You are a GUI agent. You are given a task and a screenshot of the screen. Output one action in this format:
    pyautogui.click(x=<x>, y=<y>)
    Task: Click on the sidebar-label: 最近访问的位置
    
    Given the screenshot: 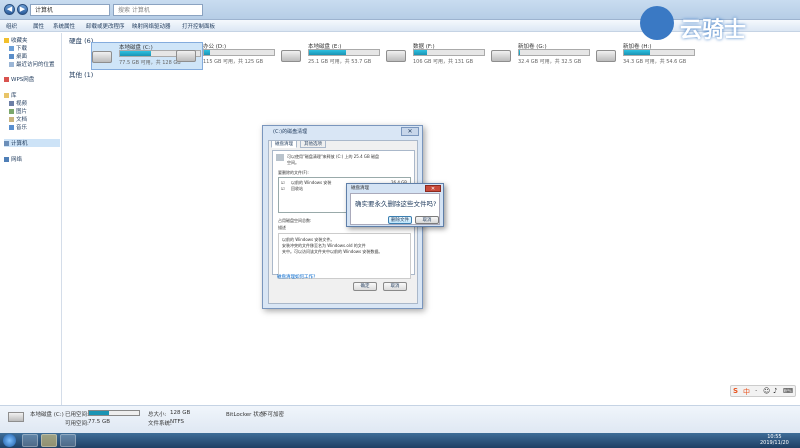 What is the action you would take?
    pyautogui.click(x=35, y=65)
    